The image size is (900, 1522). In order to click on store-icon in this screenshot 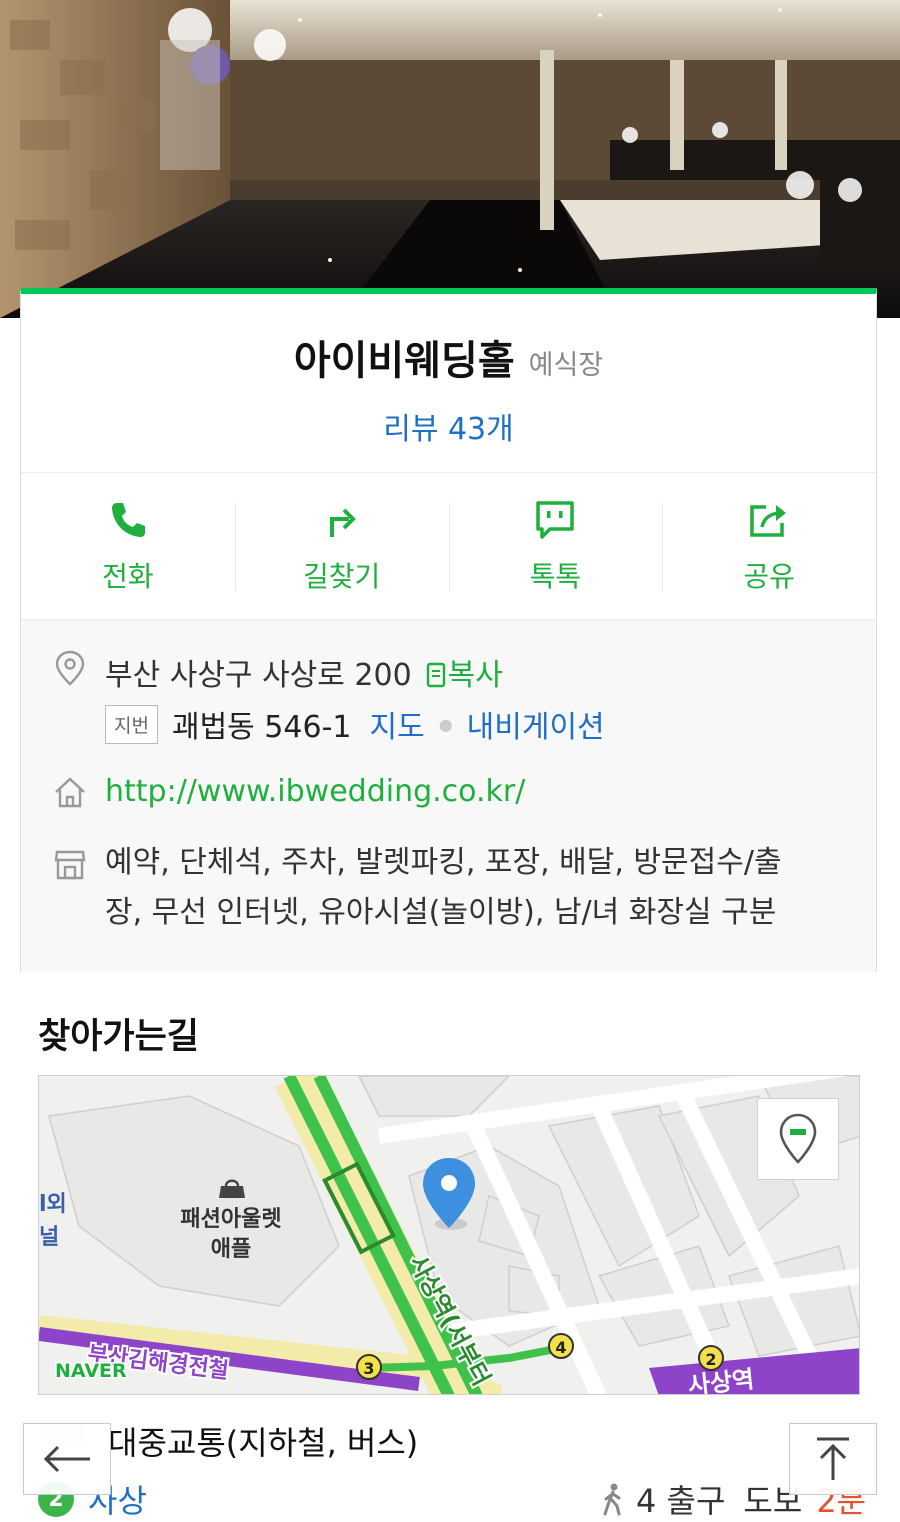, I will do `click(79, 868)`.